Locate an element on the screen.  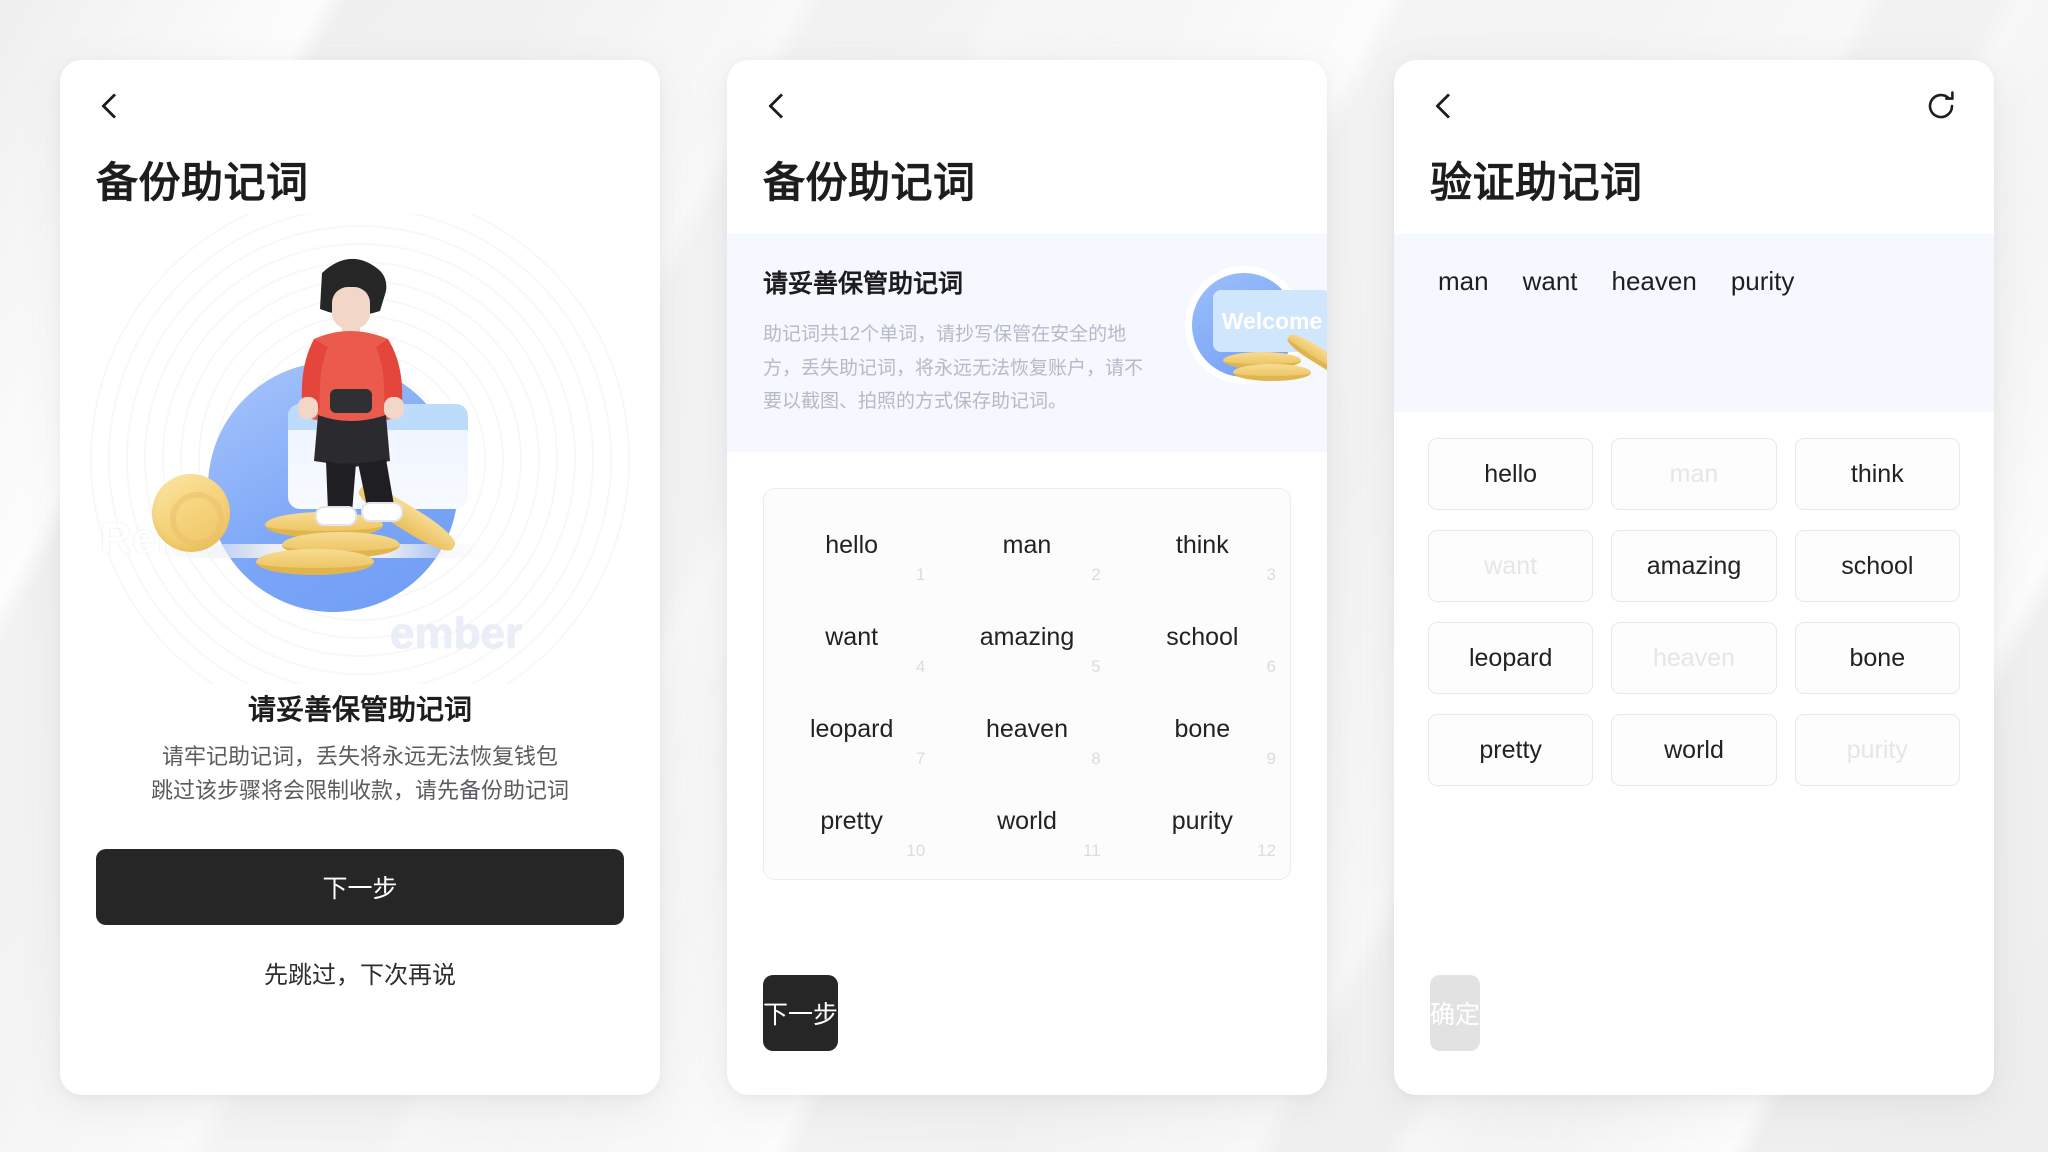
hero-subtext: 请牢记助记词，丢失将永远无法恢复钱包 跳过该步骤将会限制收款，请先备份助记词 is located at coordinates (360, 774).